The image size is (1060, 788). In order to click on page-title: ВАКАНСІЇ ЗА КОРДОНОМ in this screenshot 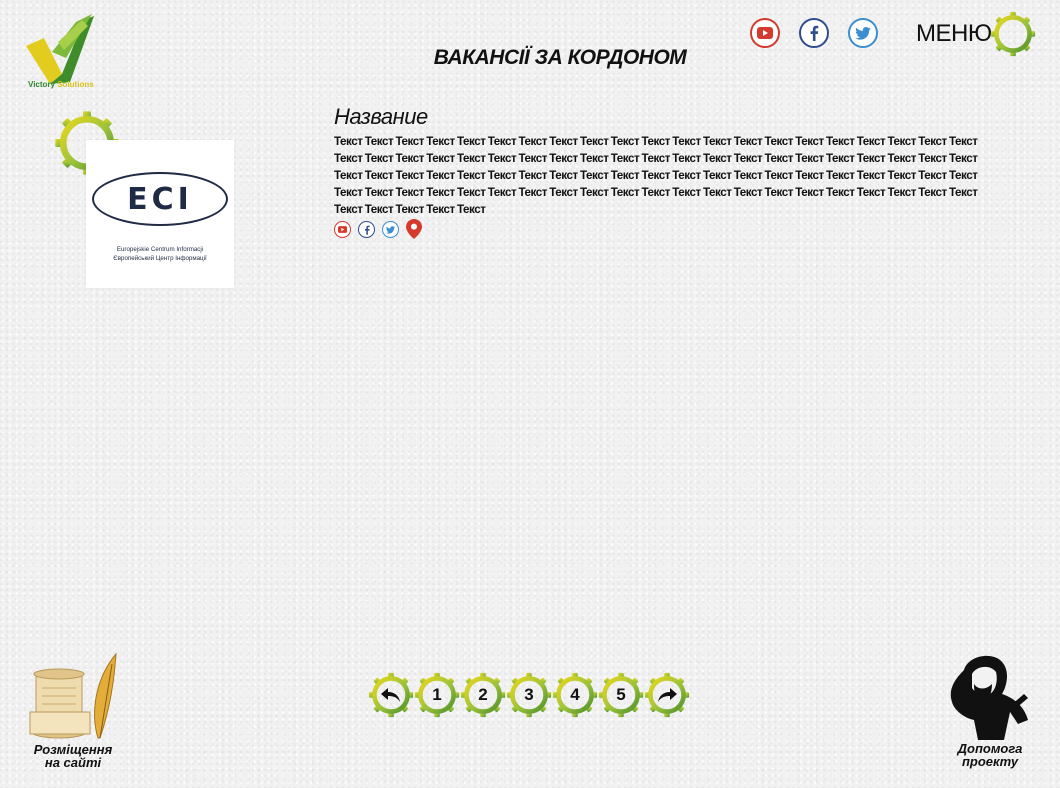, I will do `click(560, 57)`.